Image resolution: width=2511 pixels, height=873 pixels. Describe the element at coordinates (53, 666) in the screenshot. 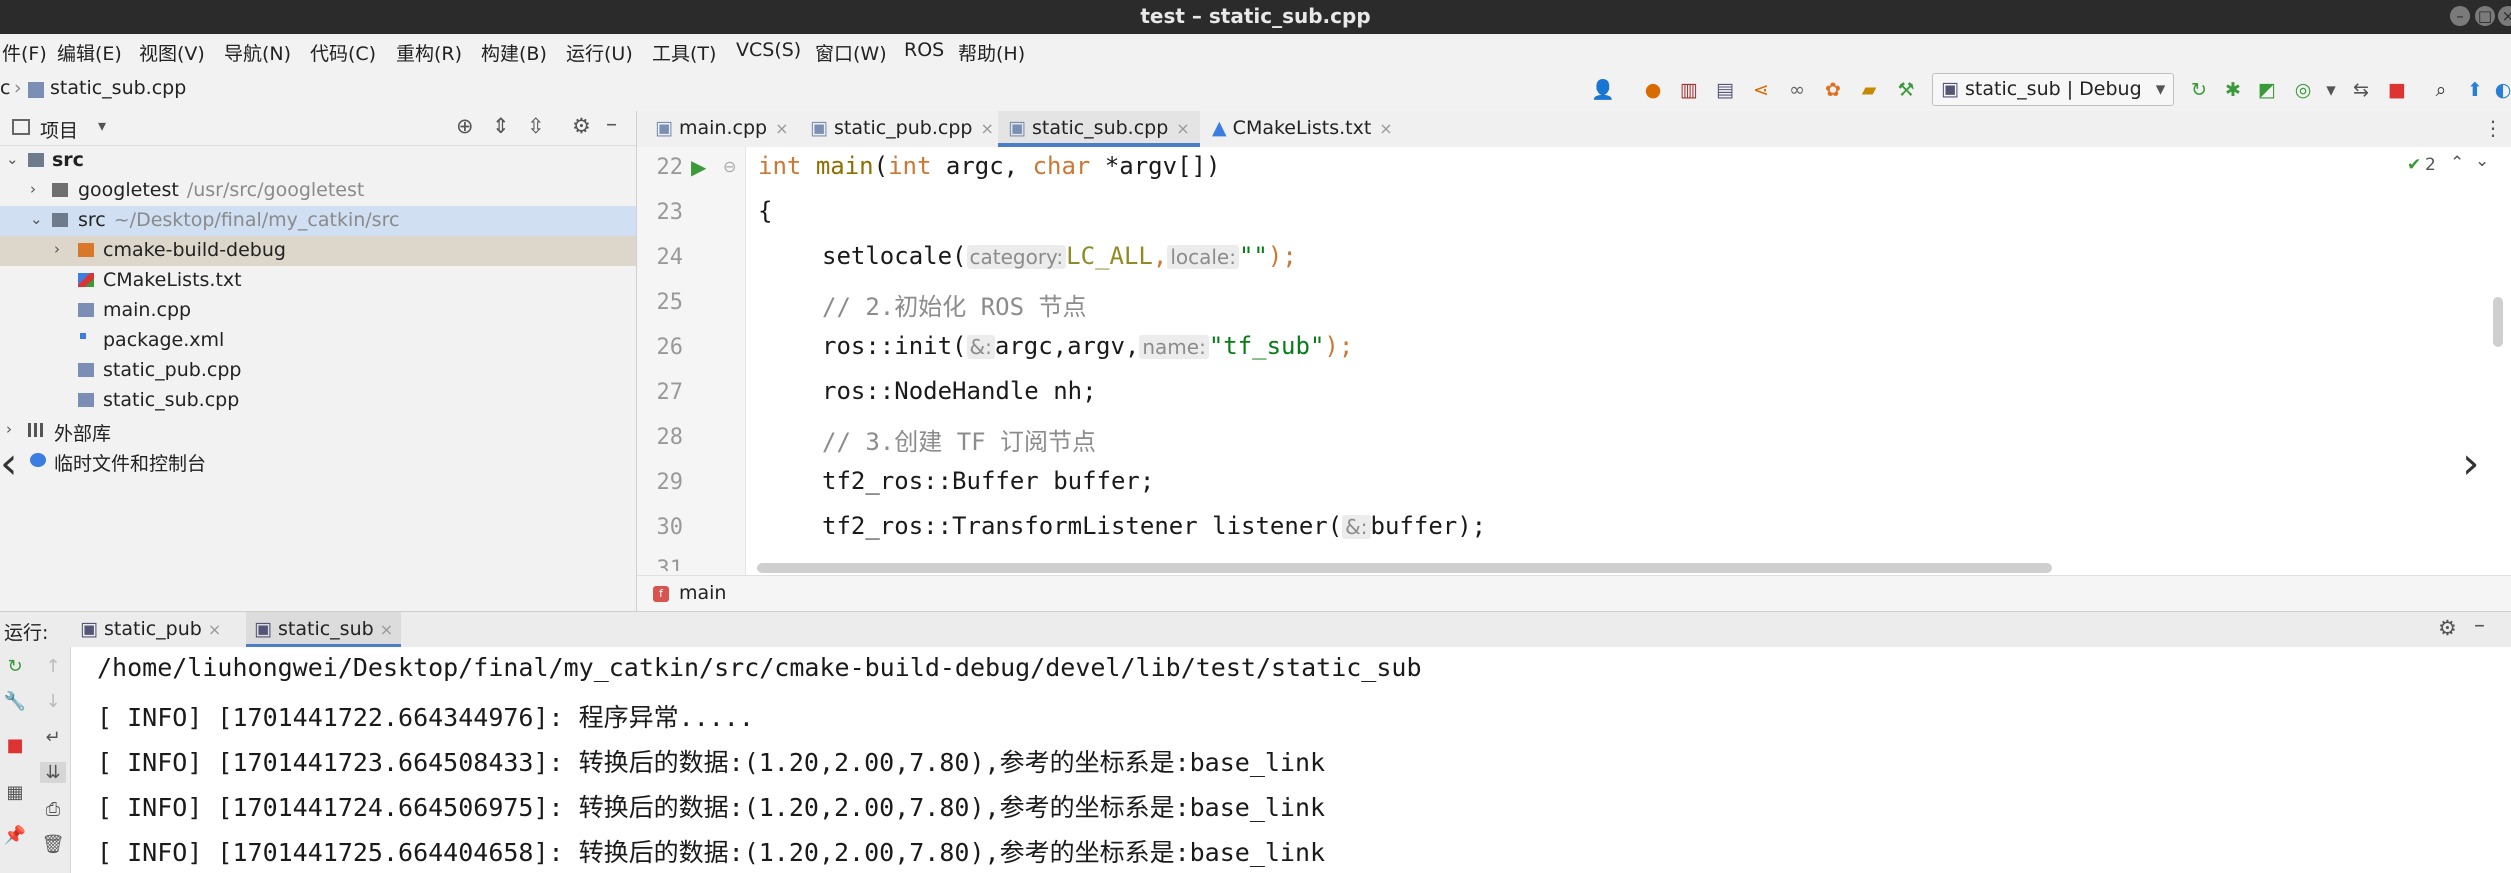

I see `scroll-up-icon: ↑` at that location.